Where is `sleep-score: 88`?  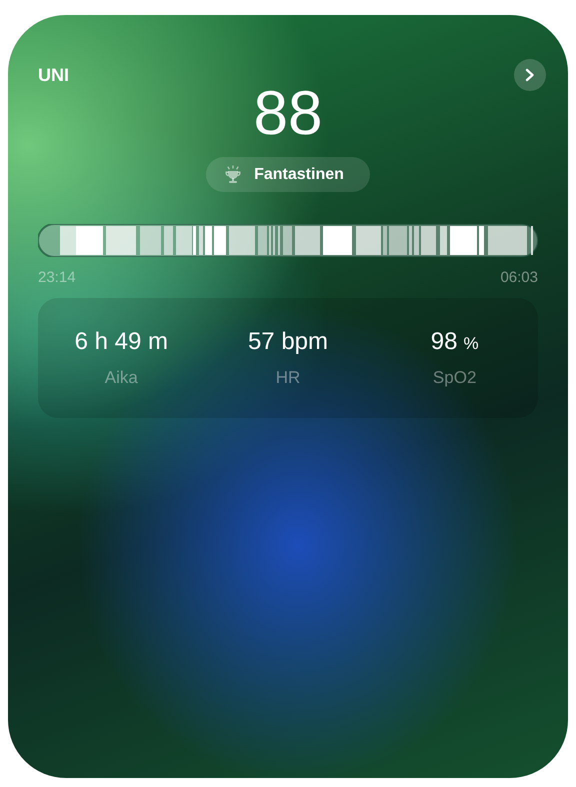 sleep-score: 88 is located at coordinates (288, 114).